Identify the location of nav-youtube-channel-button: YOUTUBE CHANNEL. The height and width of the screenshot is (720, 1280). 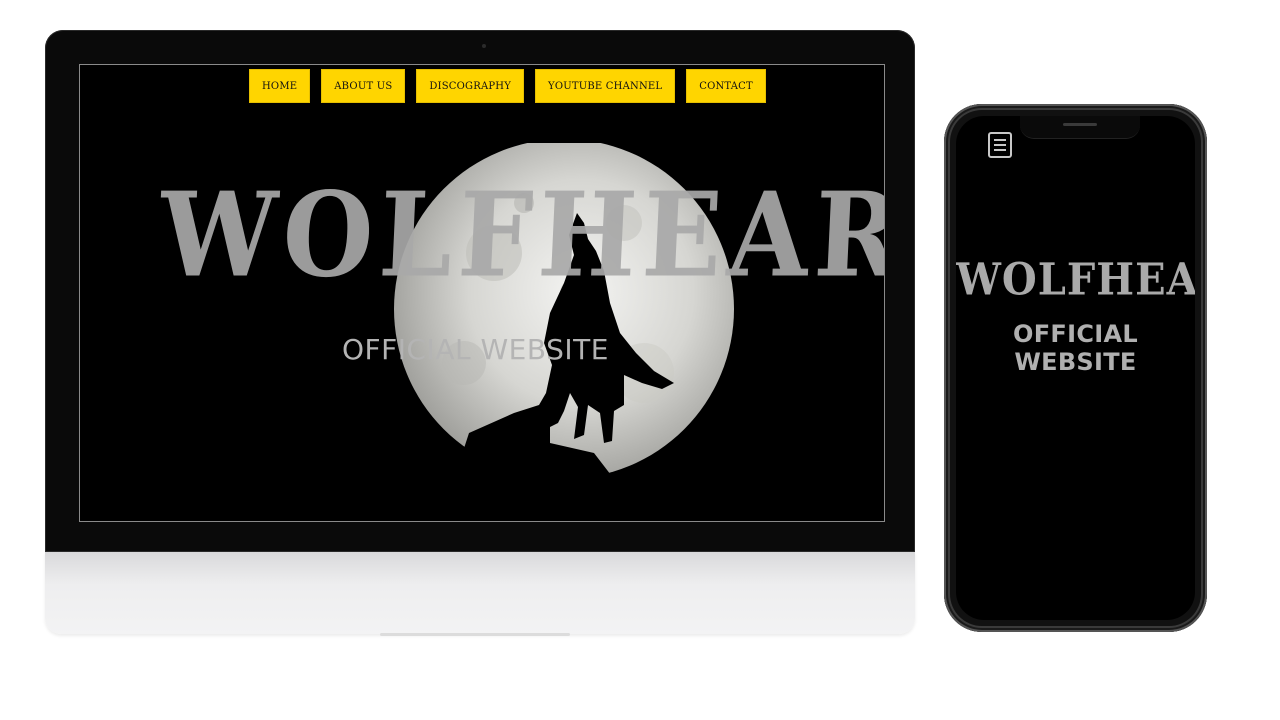
(605, 86).